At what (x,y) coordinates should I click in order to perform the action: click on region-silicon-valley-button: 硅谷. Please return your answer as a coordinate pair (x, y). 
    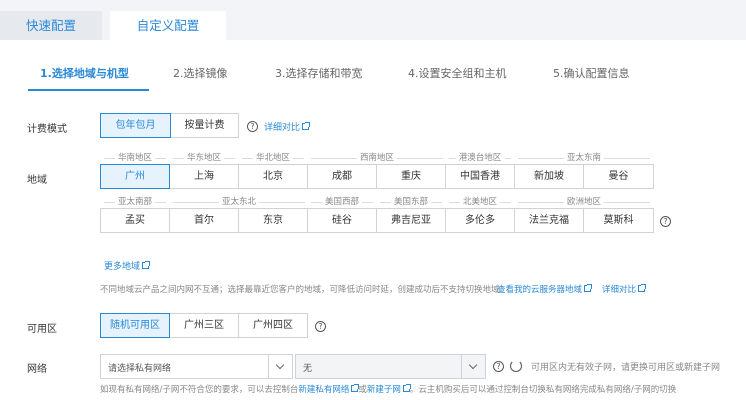
    Looking at the image, I should click on (342, 220).